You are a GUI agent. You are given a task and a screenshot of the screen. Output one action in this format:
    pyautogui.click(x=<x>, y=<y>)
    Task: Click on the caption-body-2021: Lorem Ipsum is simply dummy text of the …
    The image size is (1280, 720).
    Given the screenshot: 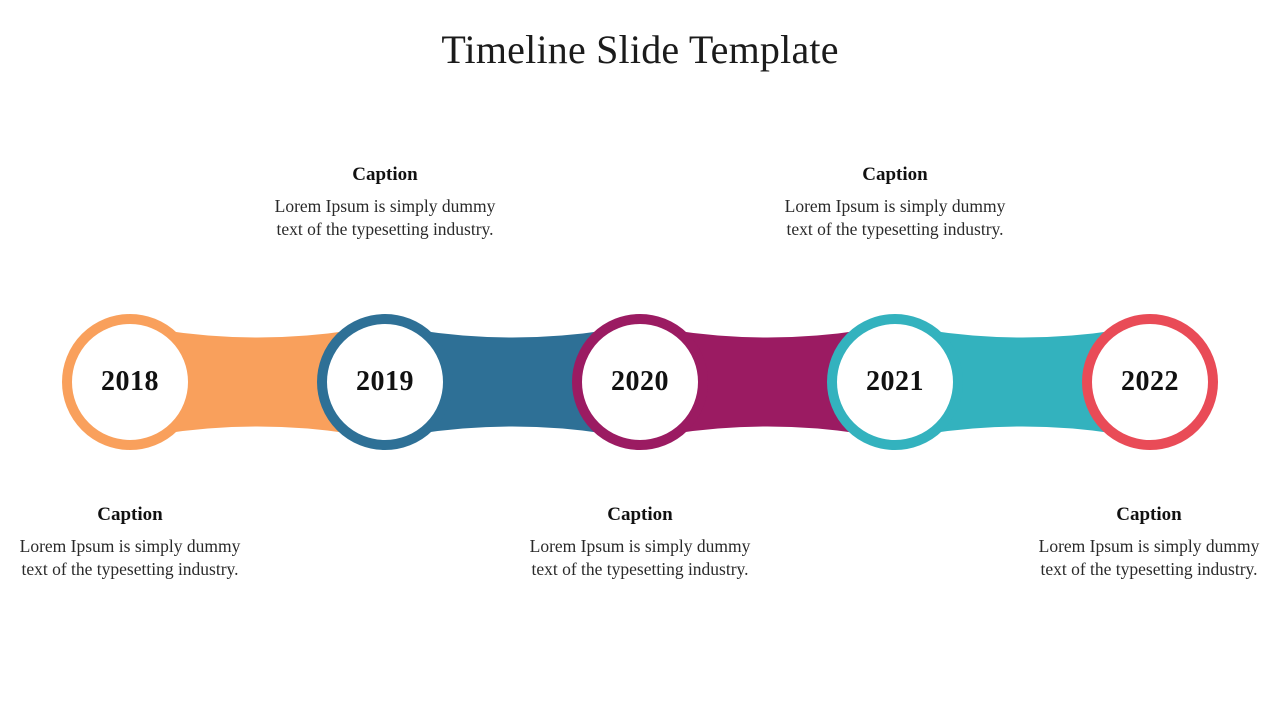 What is the action you would take?
    pyautogui.click(x=895, y=217)
    